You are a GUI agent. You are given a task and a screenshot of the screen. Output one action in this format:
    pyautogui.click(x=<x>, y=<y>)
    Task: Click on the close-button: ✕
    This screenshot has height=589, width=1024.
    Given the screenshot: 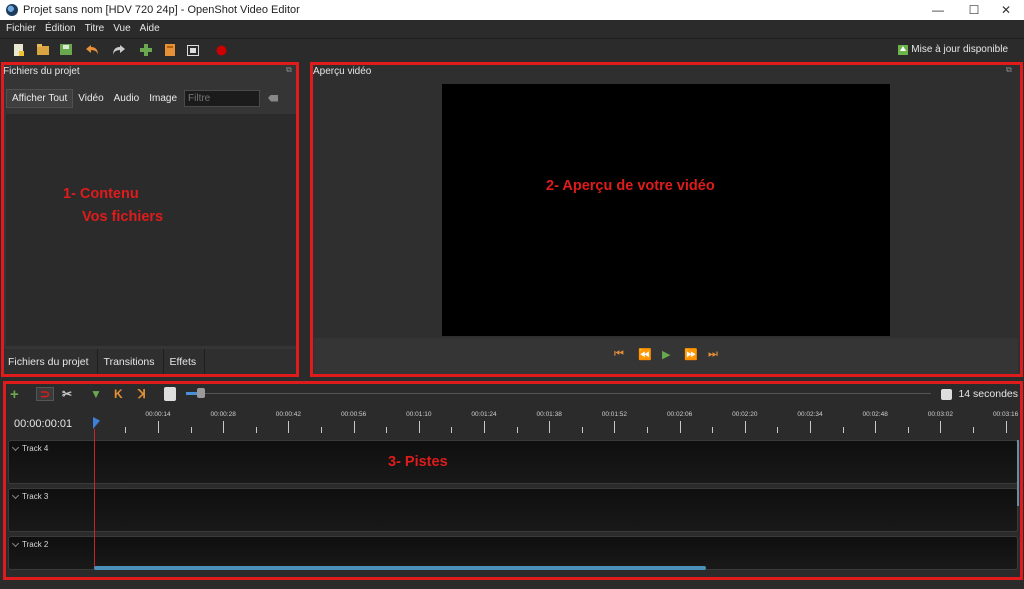 What is the action you would take?
    pyautogui.click(x=1006, y=10)
    